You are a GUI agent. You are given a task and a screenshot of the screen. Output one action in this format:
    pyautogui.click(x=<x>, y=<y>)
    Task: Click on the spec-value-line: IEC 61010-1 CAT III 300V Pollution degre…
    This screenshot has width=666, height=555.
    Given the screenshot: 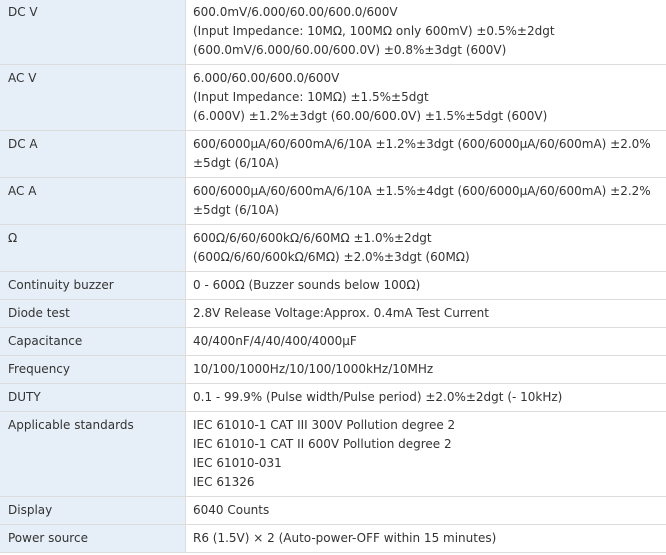 What is the action you would take?
    pyautogui.click(x=324, y=425)
    